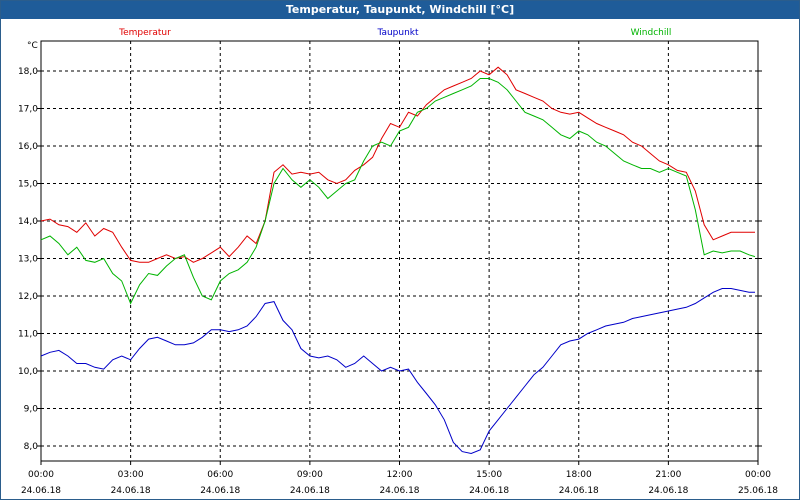  I want to click on y-tick-label: 10,0, so click(28, 372).